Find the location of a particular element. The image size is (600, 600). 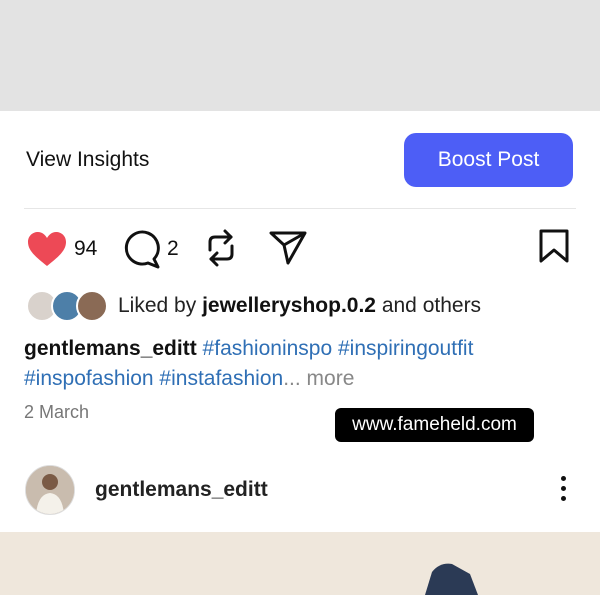

liked-by-prefix: Liked by is located at coordinates (160, 305).